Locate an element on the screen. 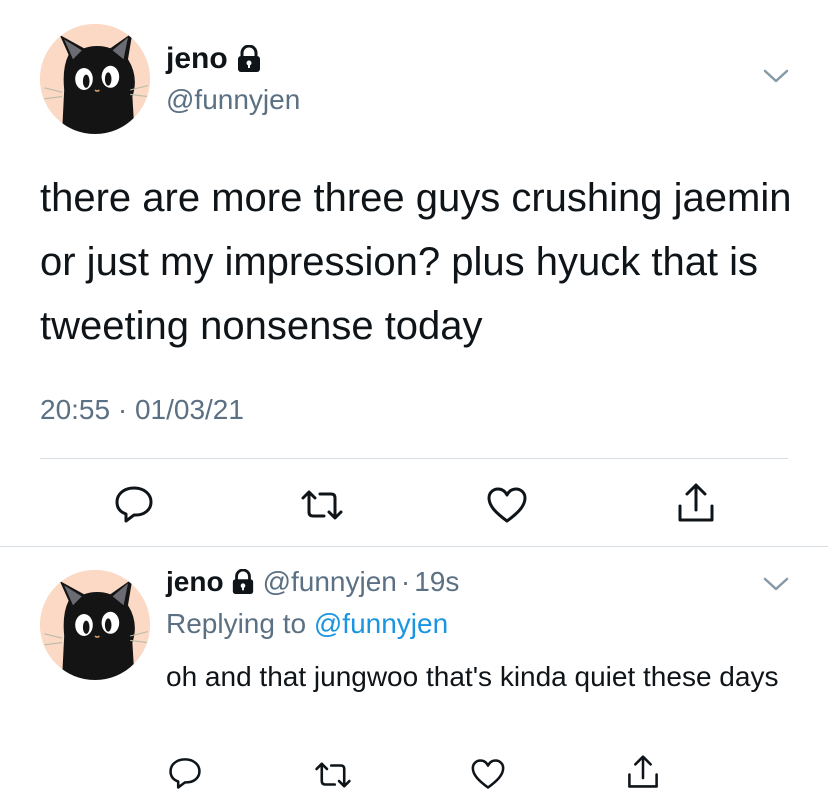 Image resolution: width=828 pixels, height=811 pixels. replying-to-label: Replying to is located at coordinates (236, 623).